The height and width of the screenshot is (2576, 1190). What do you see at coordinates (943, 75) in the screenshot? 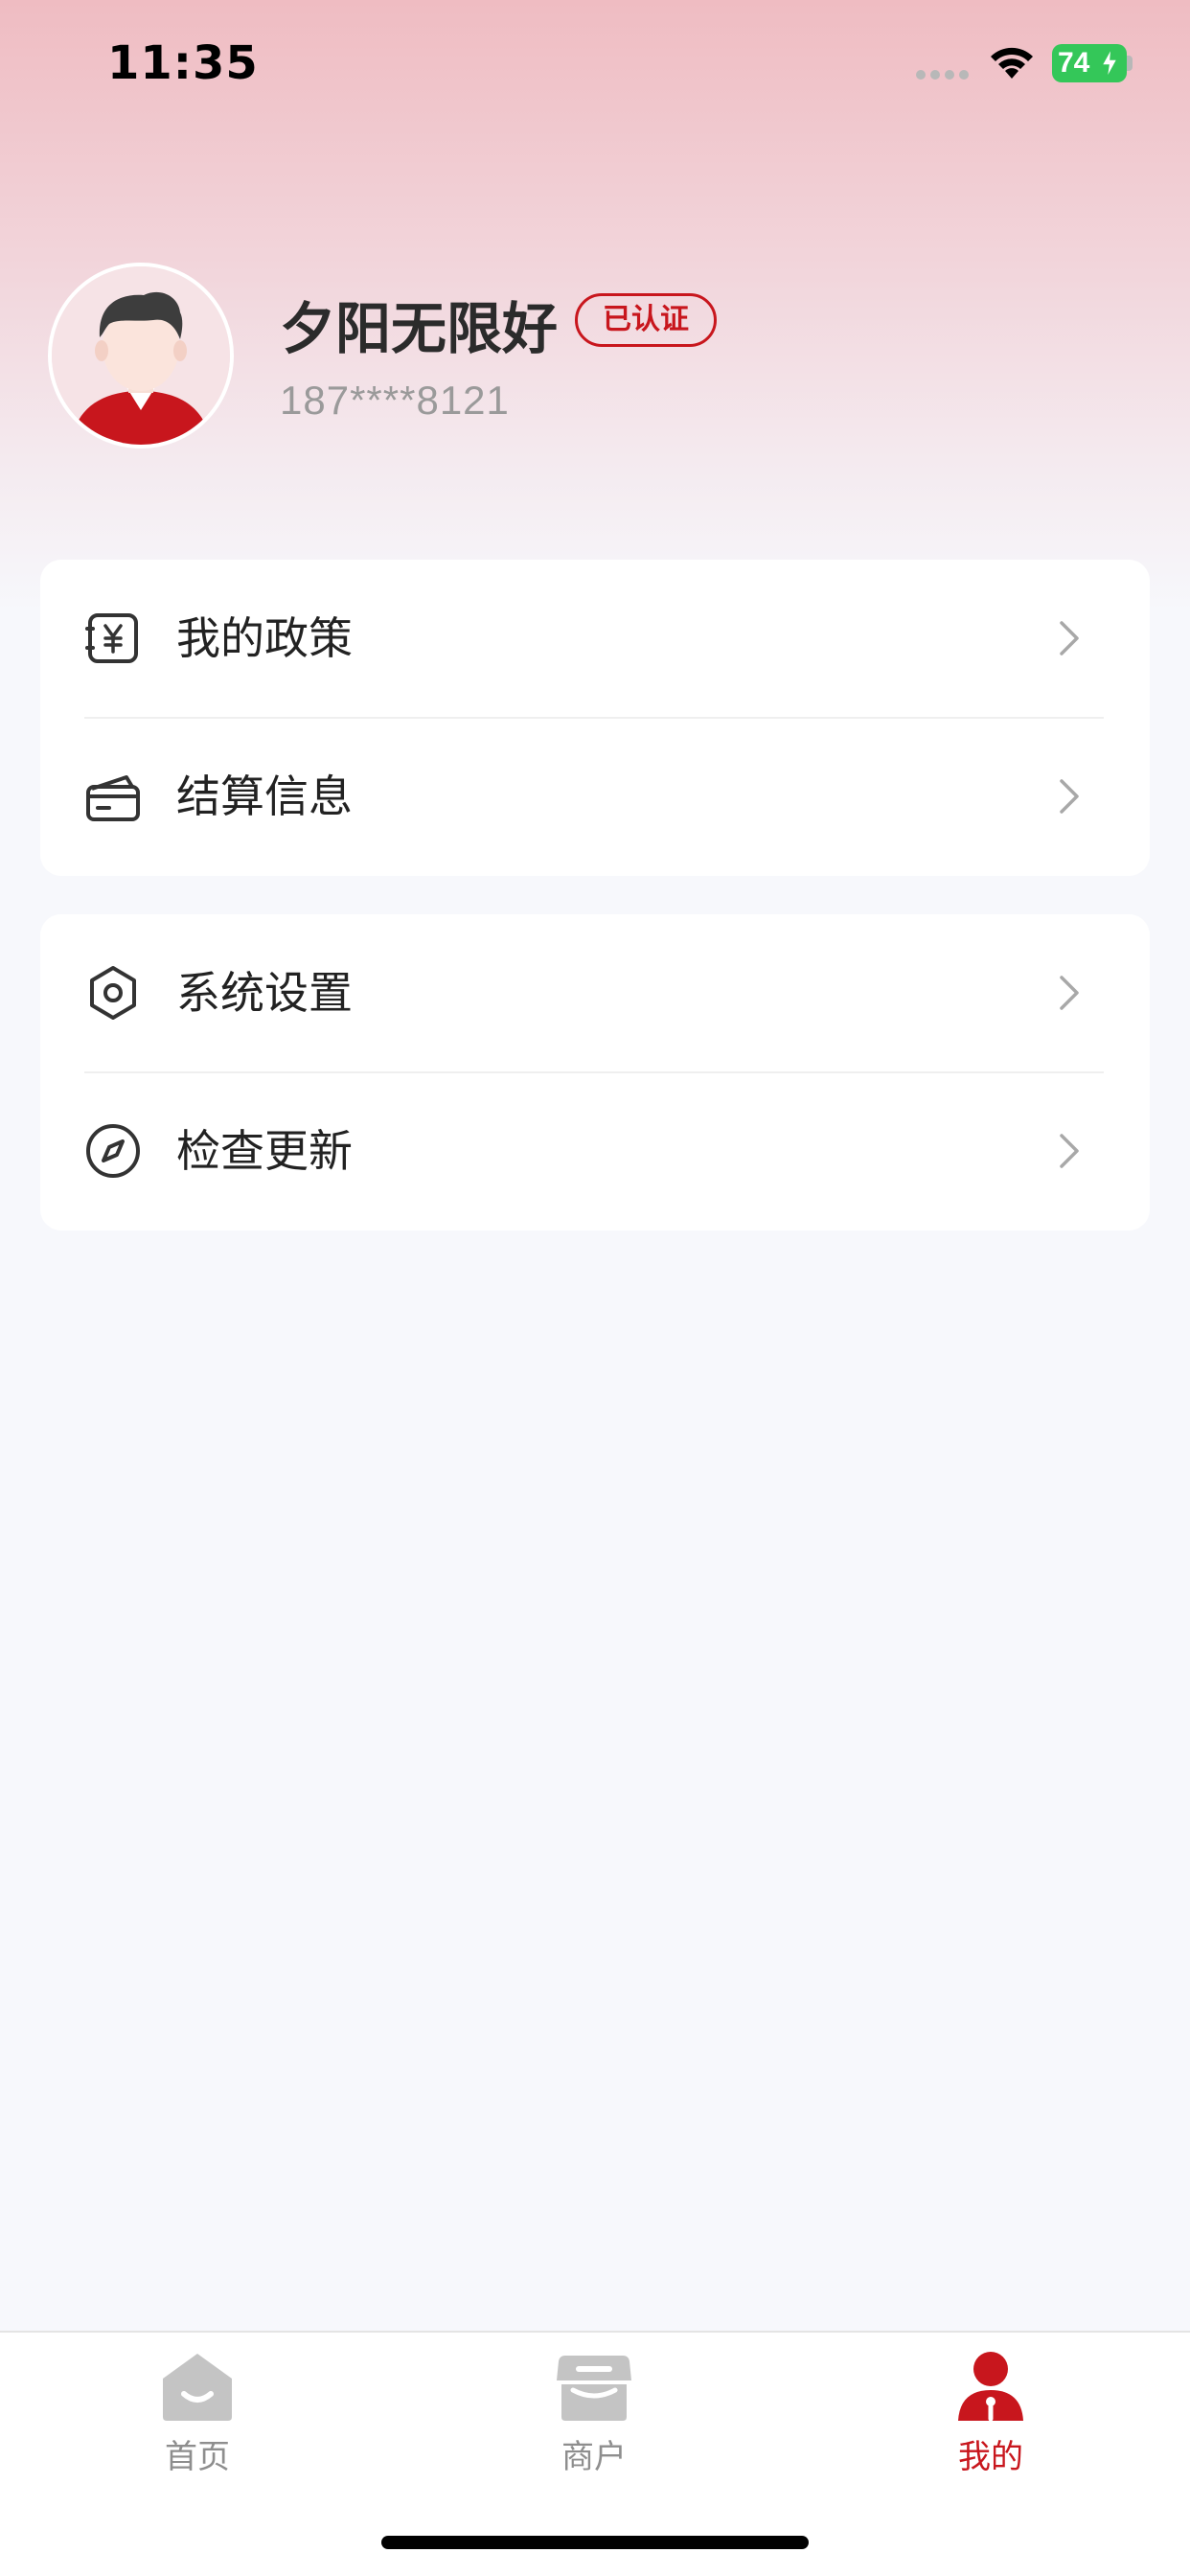
I see `cellular-signal-icon` at bounding box center [943, 75].